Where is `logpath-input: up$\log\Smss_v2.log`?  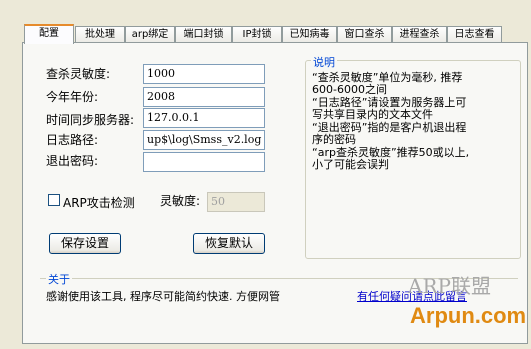 logpath-input: up$\log\Smss_v2.log is located at coordinates (204, 140).